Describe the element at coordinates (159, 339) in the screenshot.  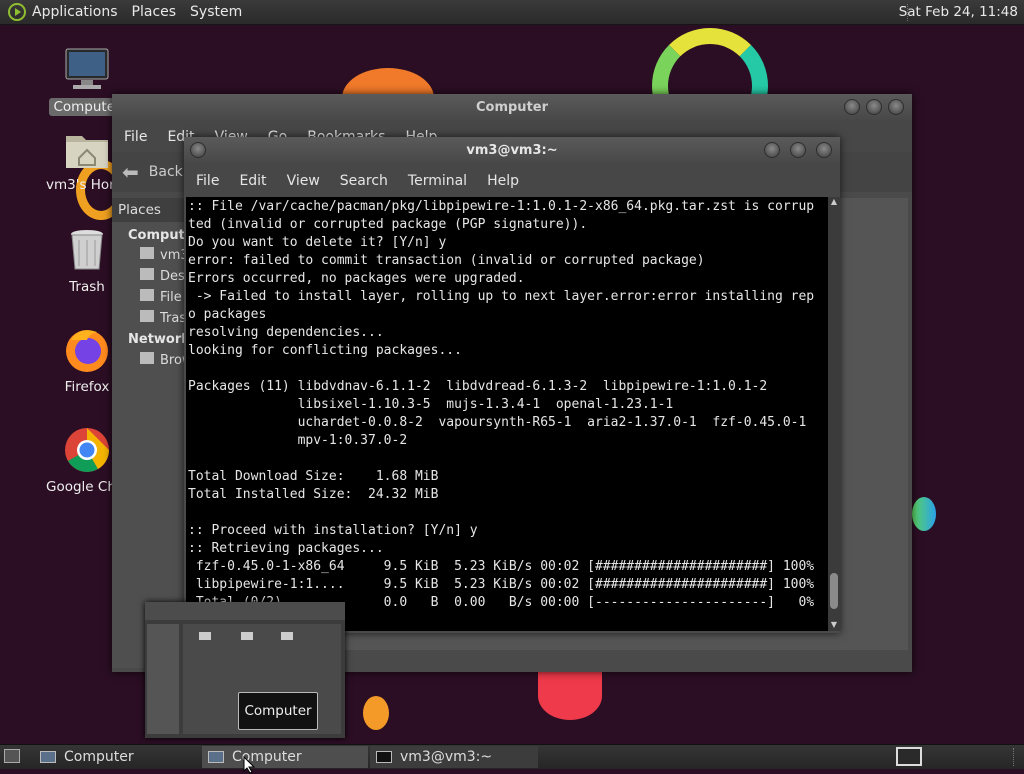
I see `sidebar-header-network: Network` at that location.